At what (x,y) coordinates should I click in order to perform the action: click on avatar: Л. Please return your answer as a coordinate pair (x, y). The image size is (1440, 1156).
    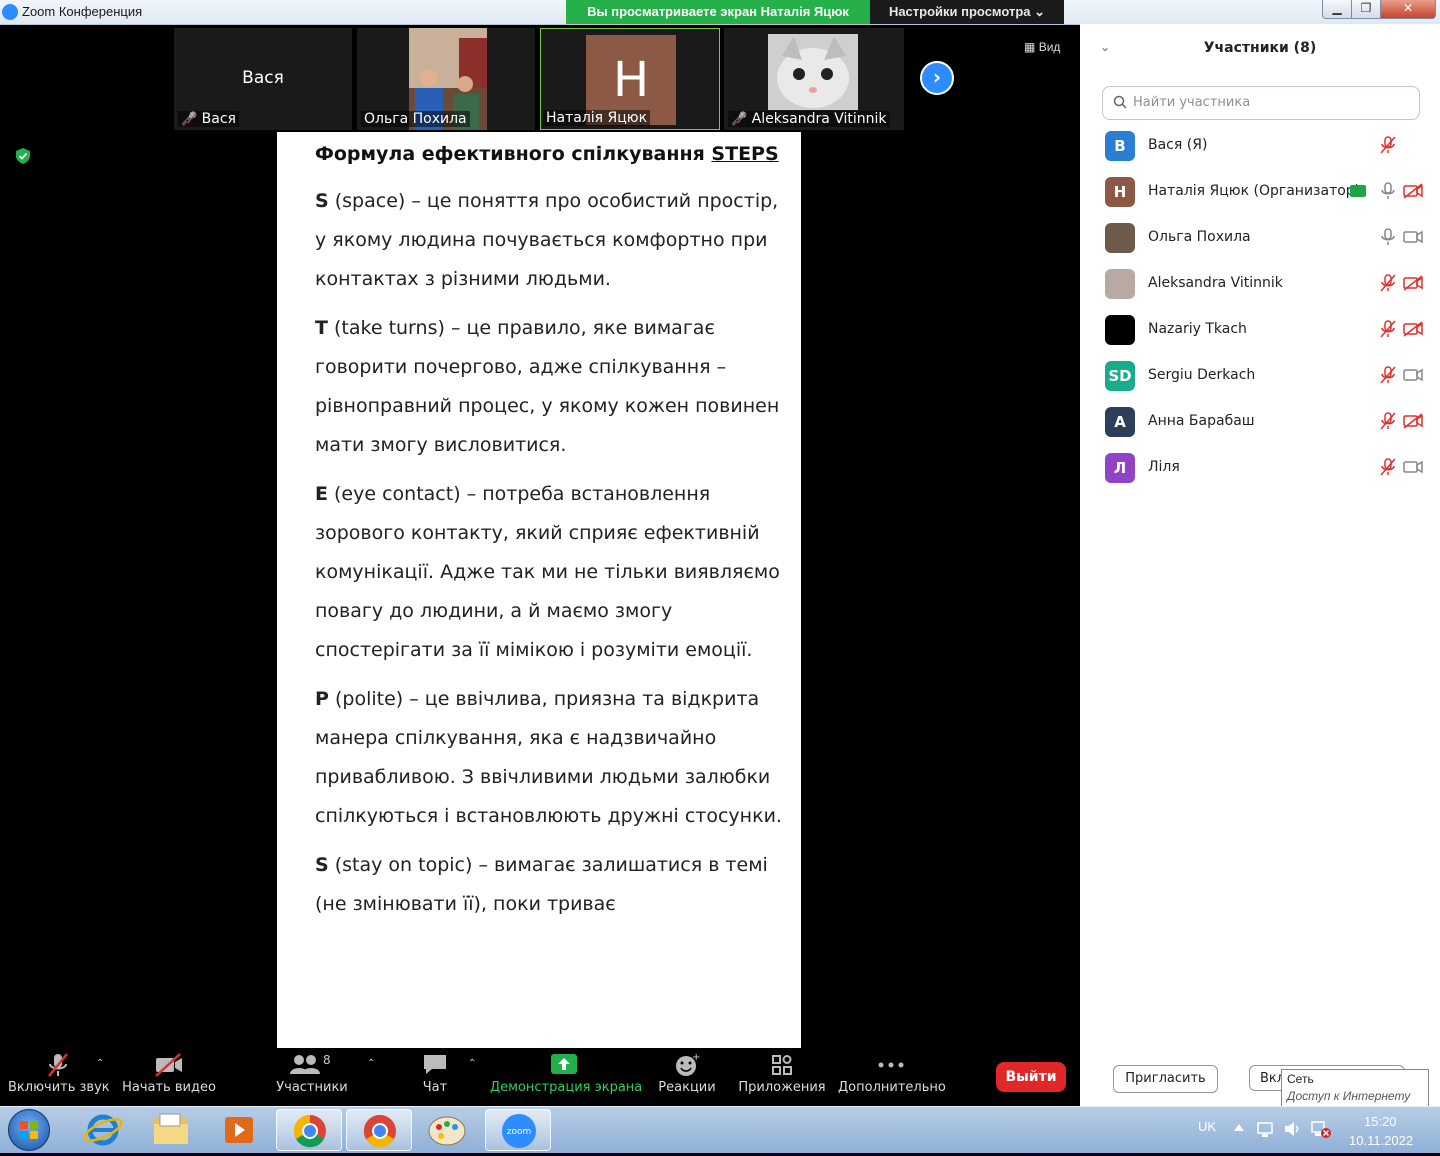
    Looking at the image, I should click on (1120, 468).